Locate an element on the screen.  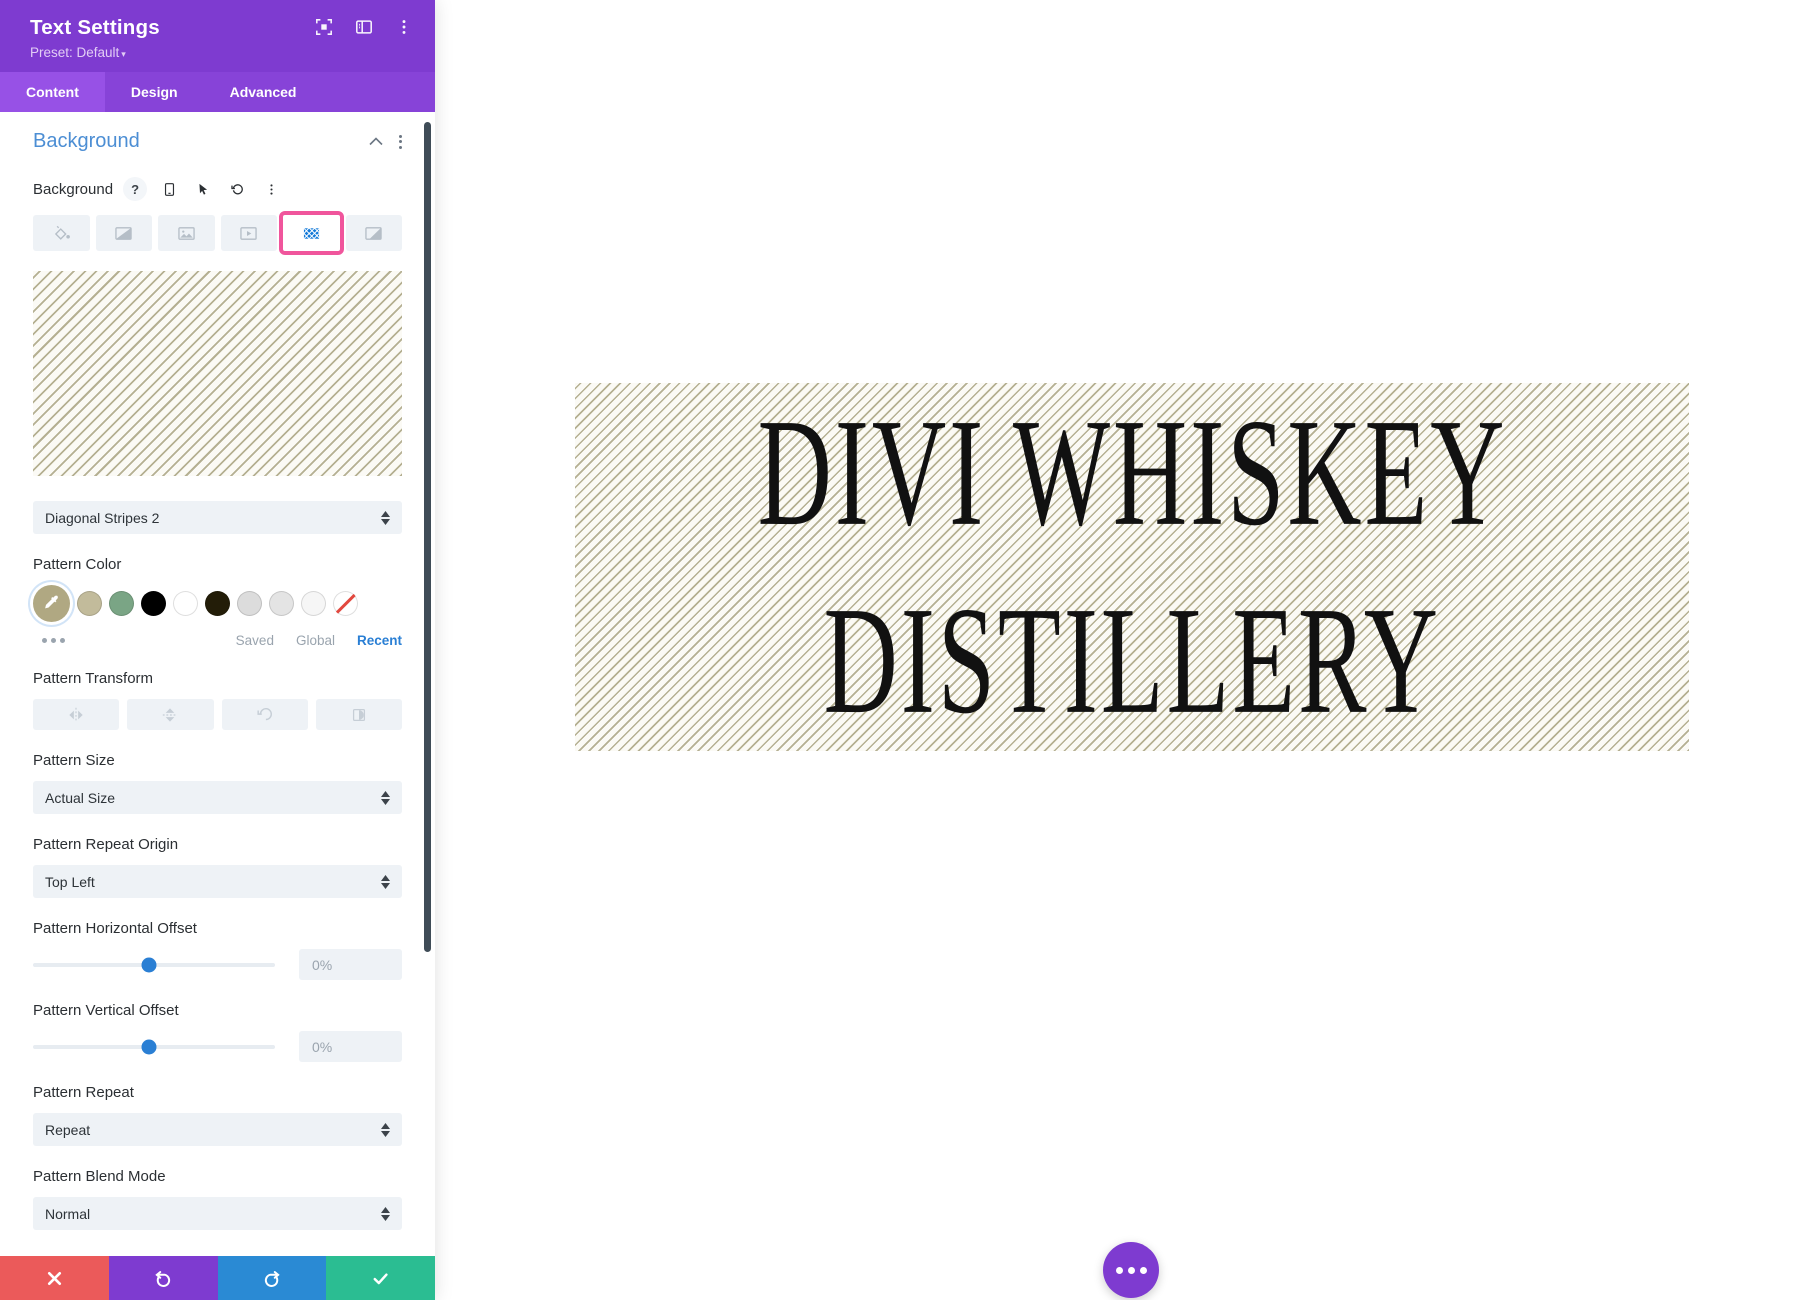
pattern-blend-mode-value: Normal is located at coordinates (68, 1213).